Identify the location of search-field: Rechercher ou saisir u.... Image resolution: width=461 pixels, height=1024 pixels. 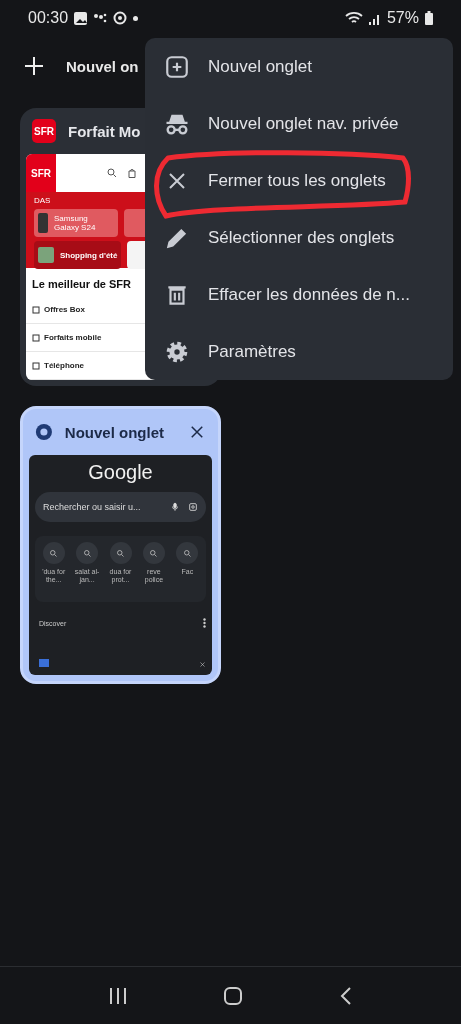
(120, 507).